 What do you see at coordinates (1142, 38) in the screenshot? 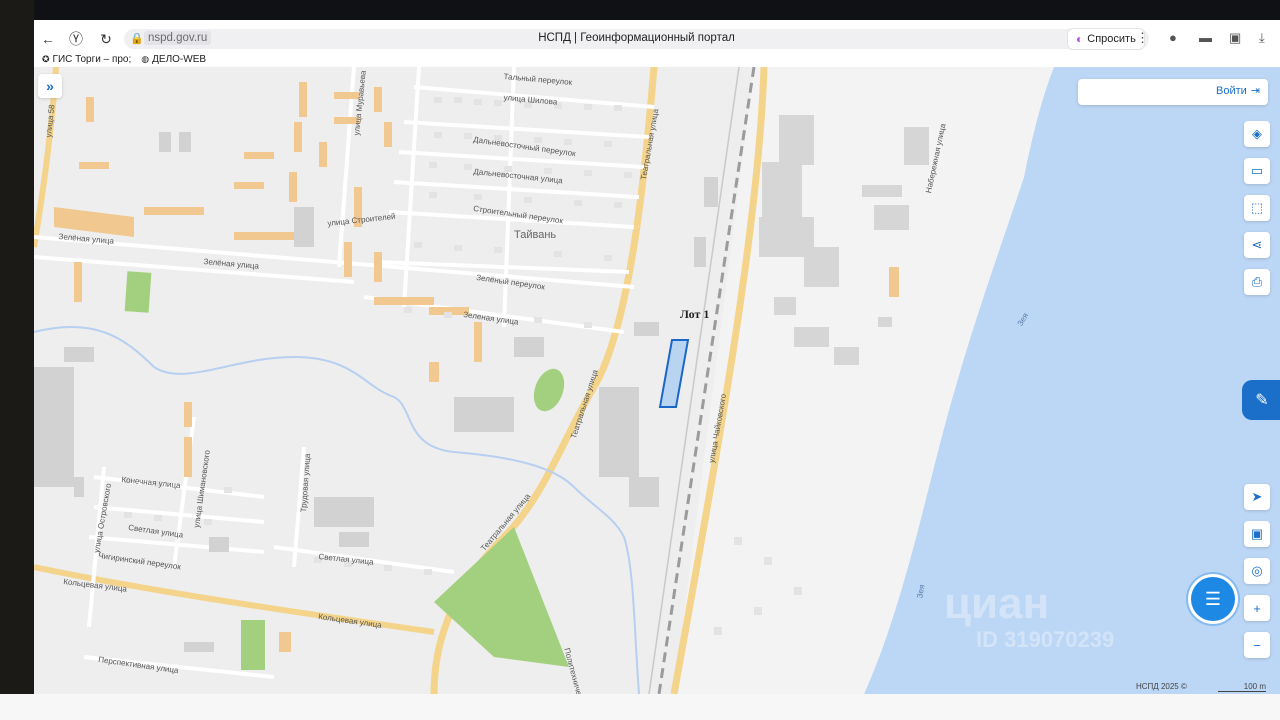
I see `more-menu-icon: ⋮` at bounding box center [1142, 38].